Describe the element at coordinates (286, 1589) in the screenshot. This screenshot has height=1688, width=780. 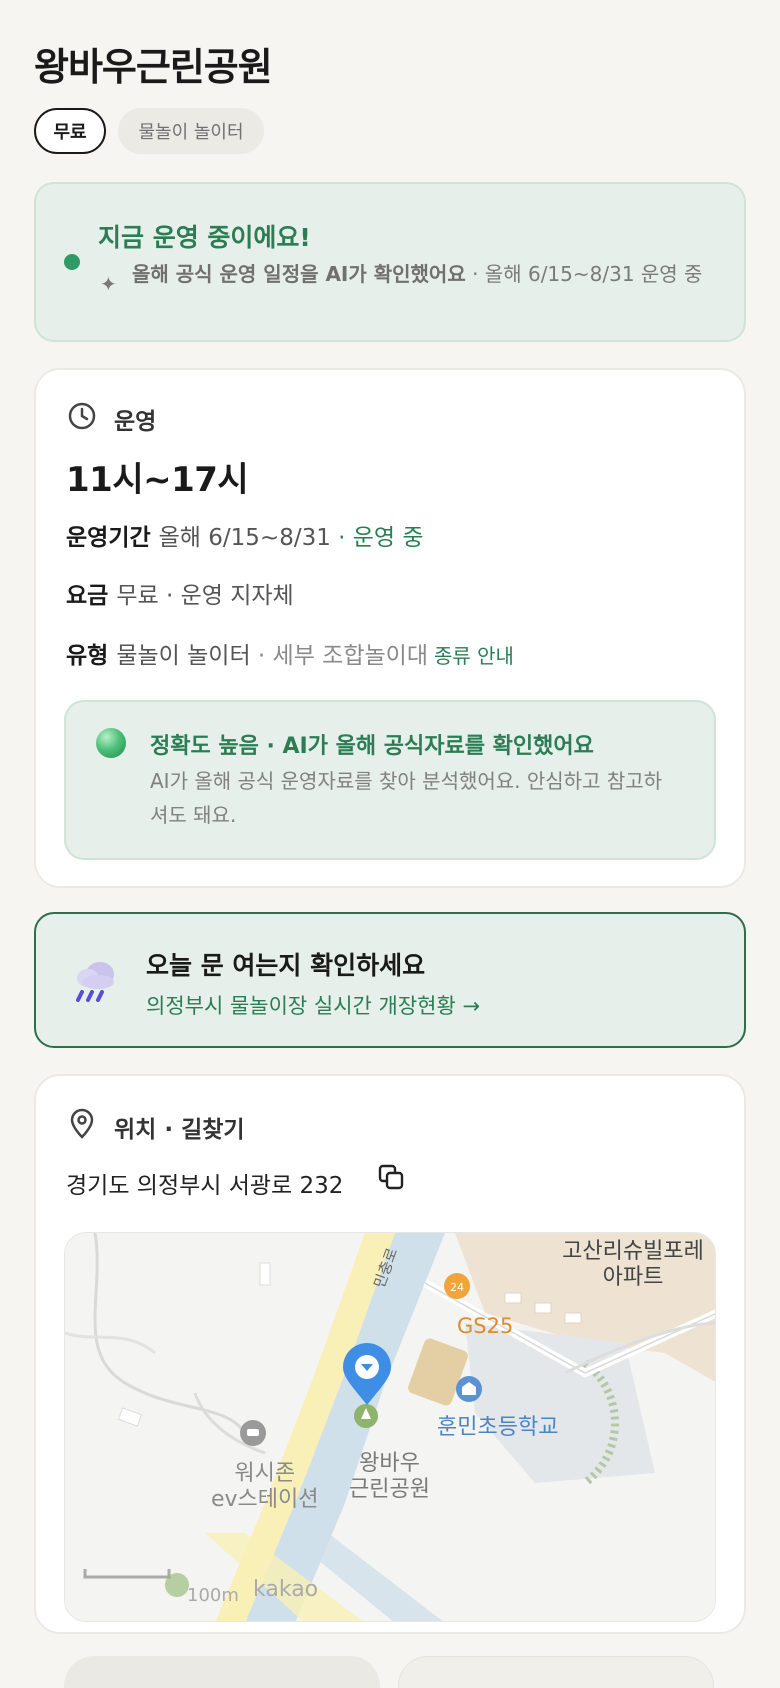
I see `map-brand-logo: kakao` at that location.